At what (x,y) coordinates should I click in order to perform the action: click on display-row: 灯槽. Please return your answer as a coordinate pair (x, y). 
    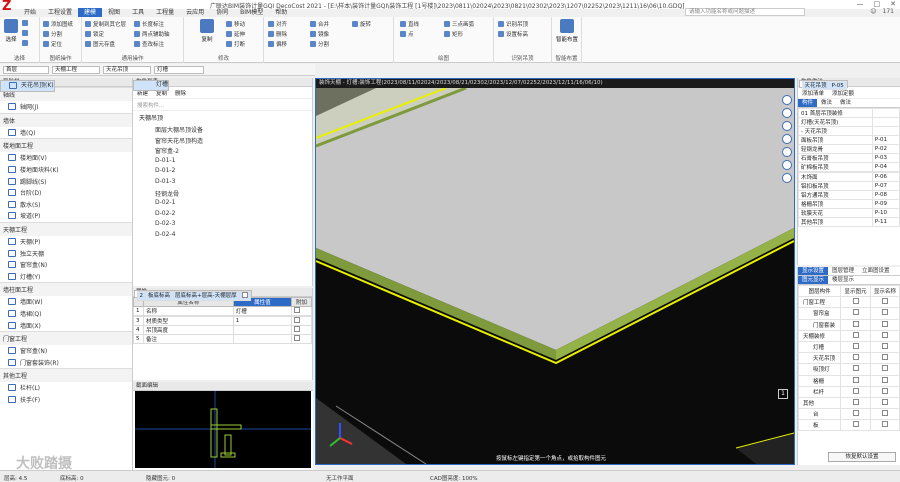
    Looking at the image, I should click on (848, 347).